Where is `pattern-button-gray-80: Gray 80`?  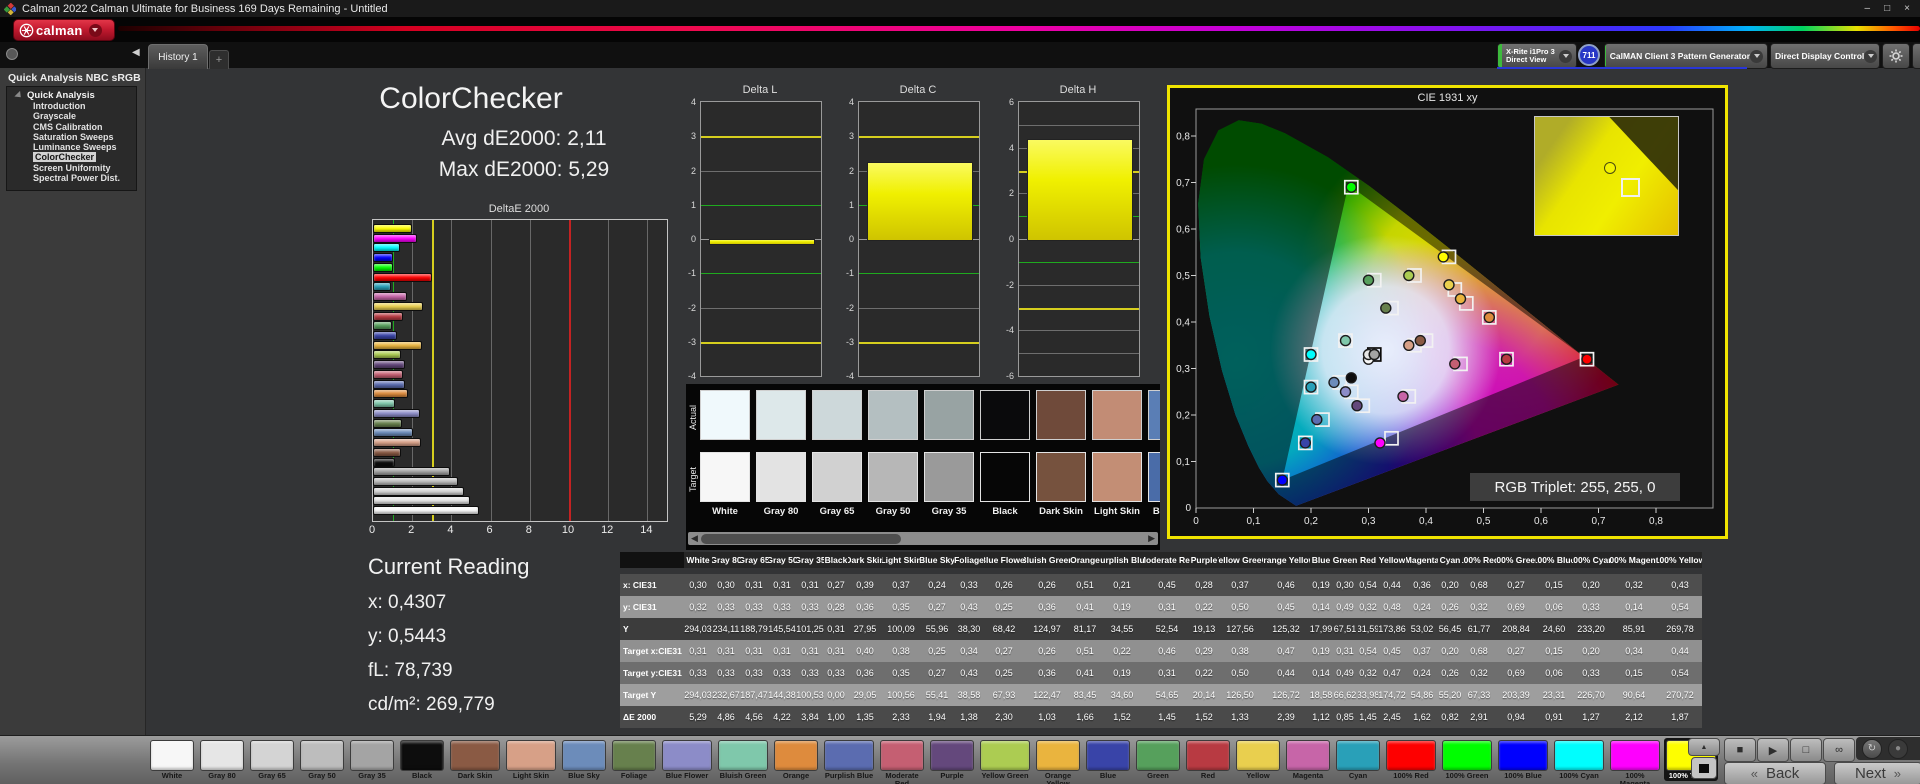 pattern-button-gray-80: Gray 80 is located at coordinates (222, 759).